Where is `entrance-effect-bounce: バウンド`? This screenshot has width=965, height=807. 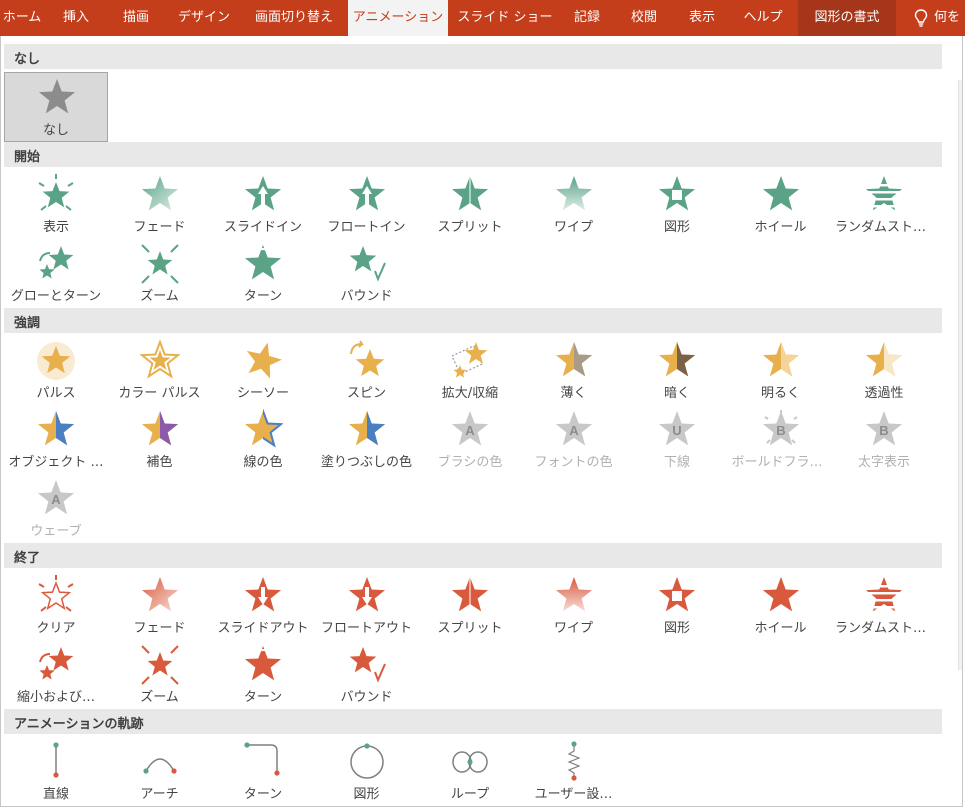
entrance-effect-bounce: バウンド is located at coordinates (367, 274).